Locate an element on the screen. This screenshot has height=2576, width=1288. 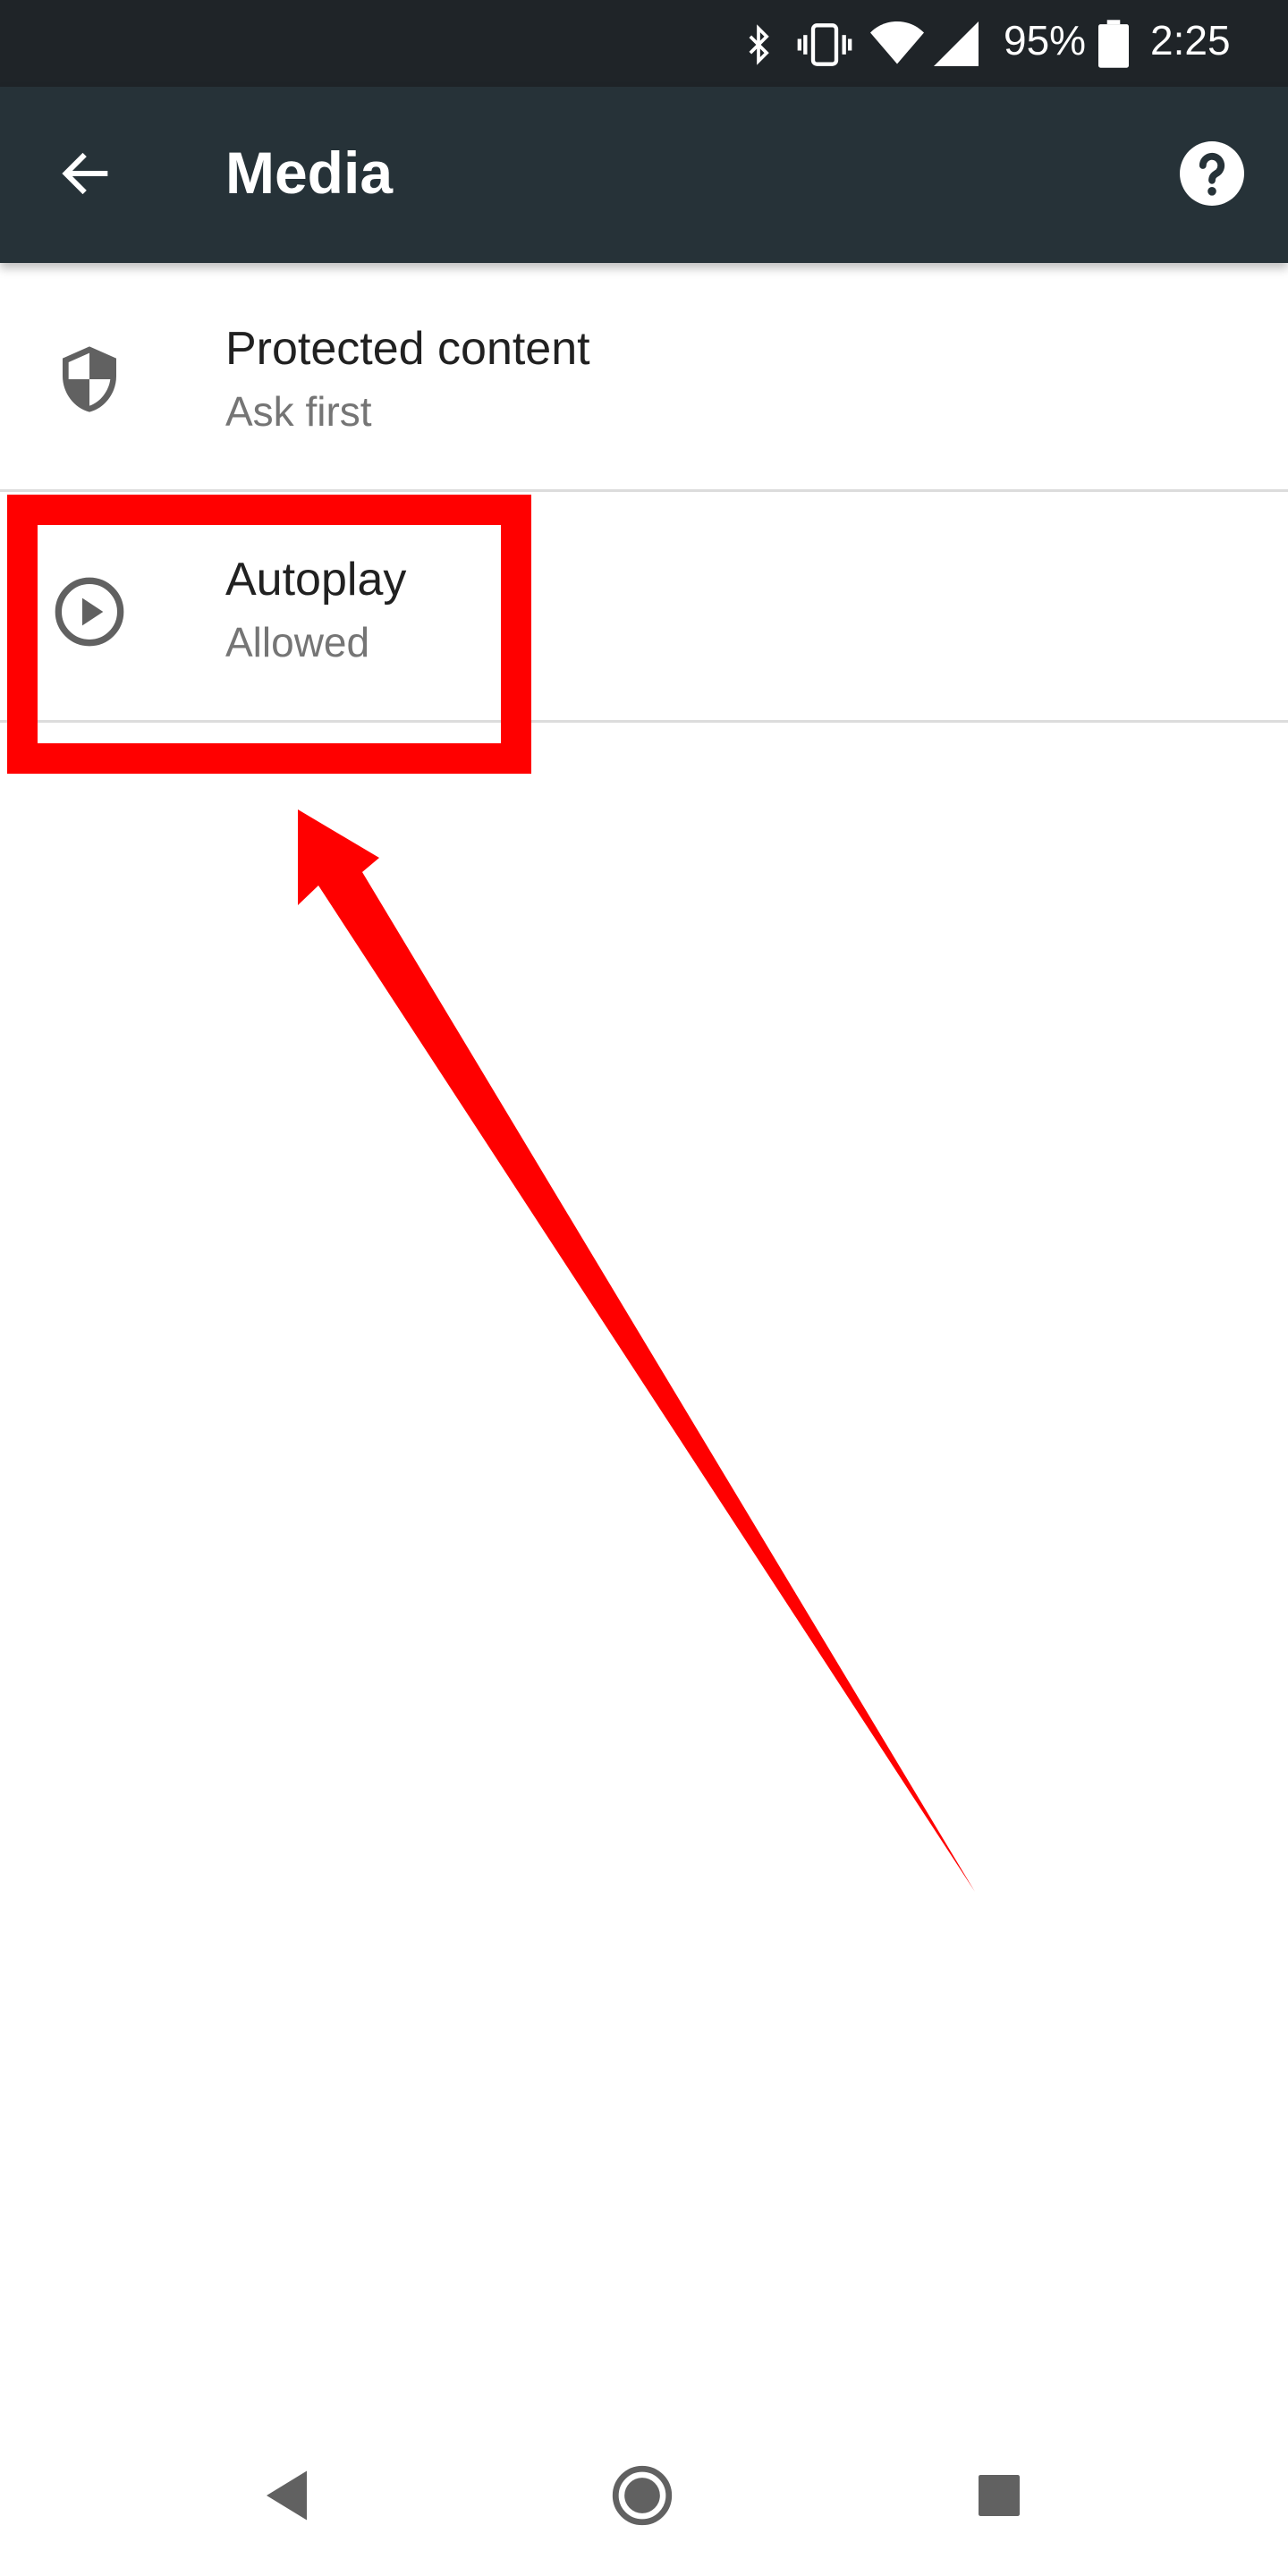
nav-recents-icon is located at coordinates (999, 2495).